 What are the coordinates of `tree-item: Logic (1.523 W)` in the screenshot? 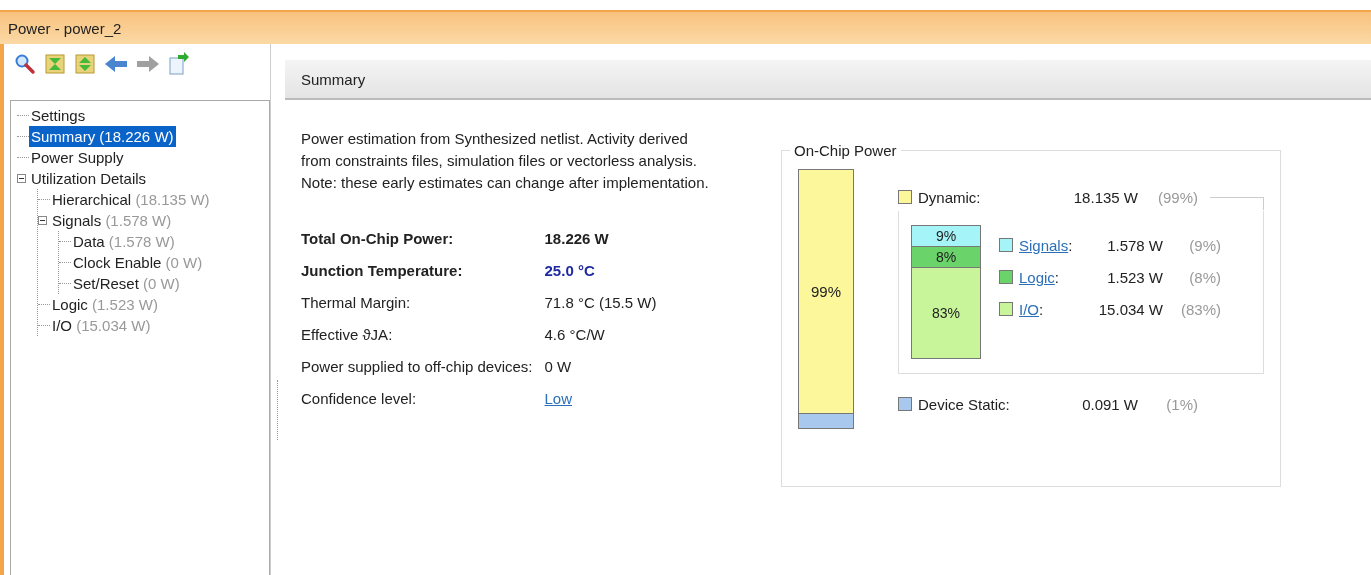 It's located at (105, 304).